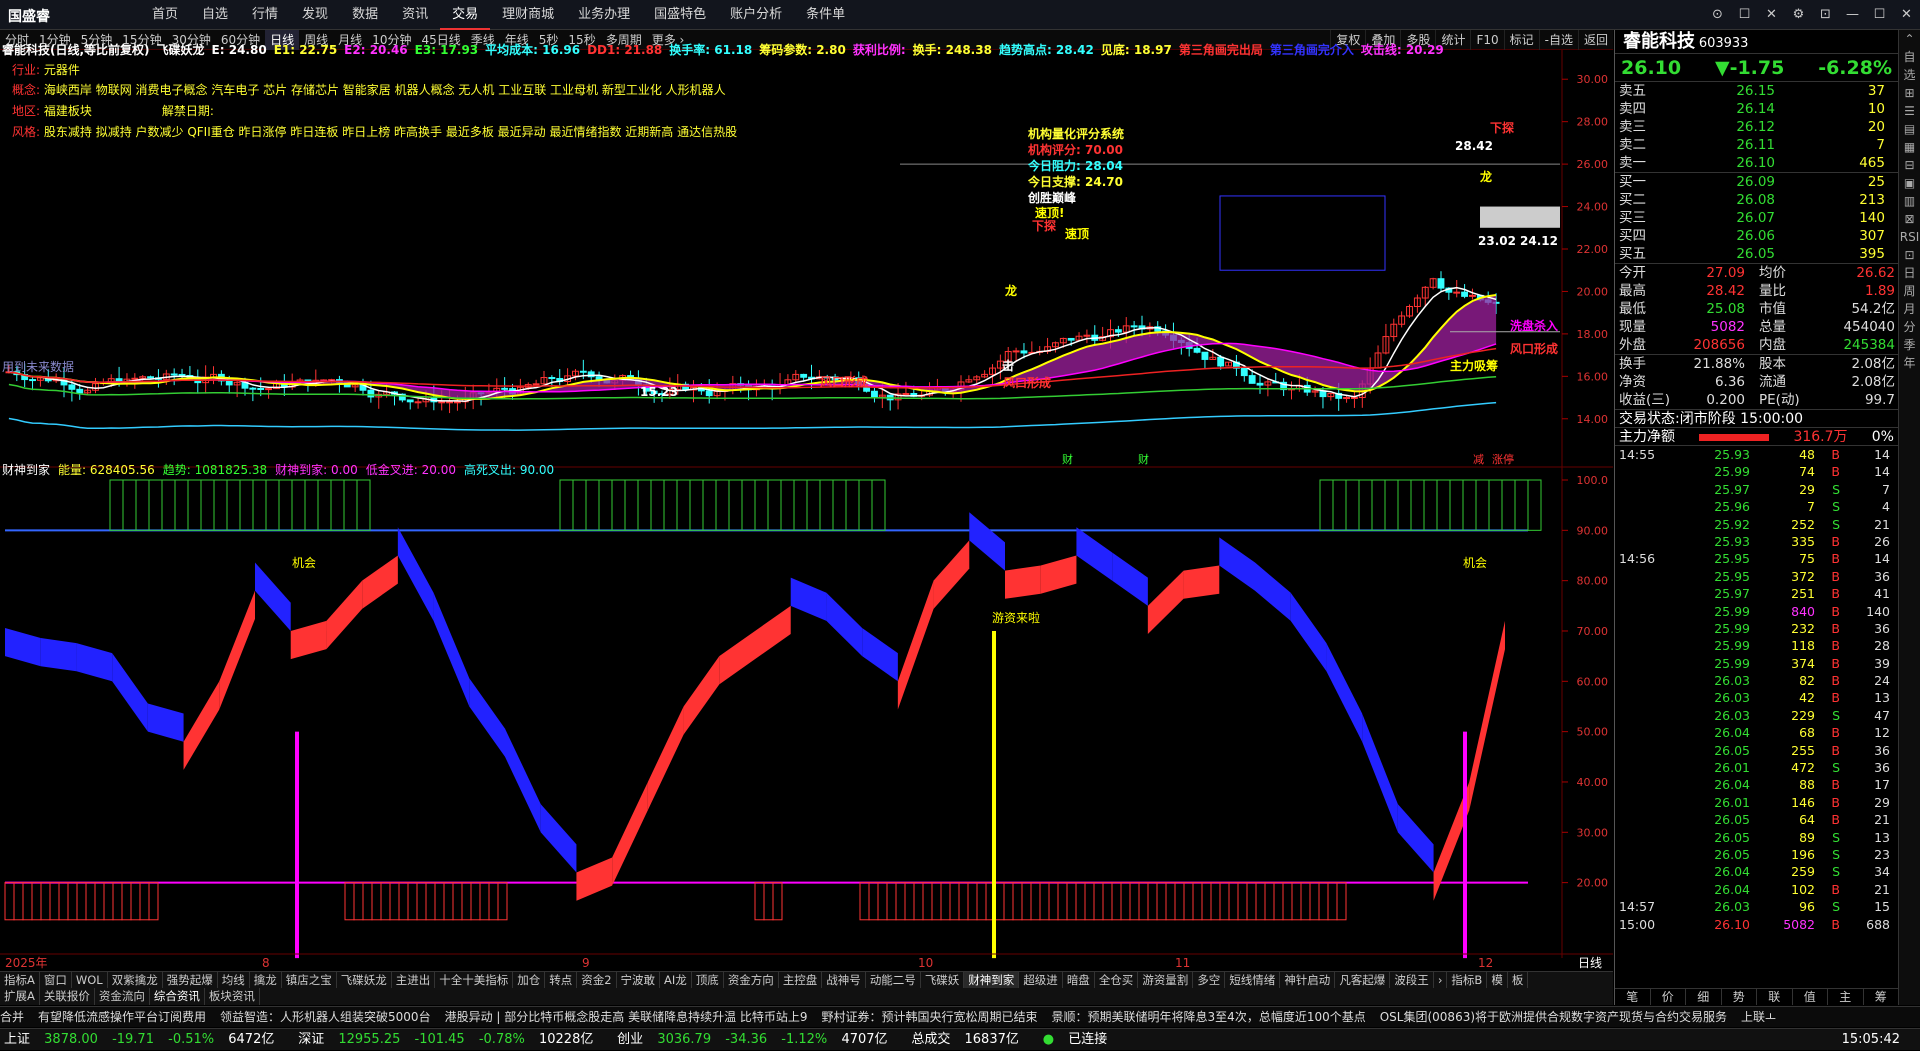 The height and width of the screenshot is (1051, 1920). I want to click on sidebar-button-6: ⊟, so click(1909, 165).